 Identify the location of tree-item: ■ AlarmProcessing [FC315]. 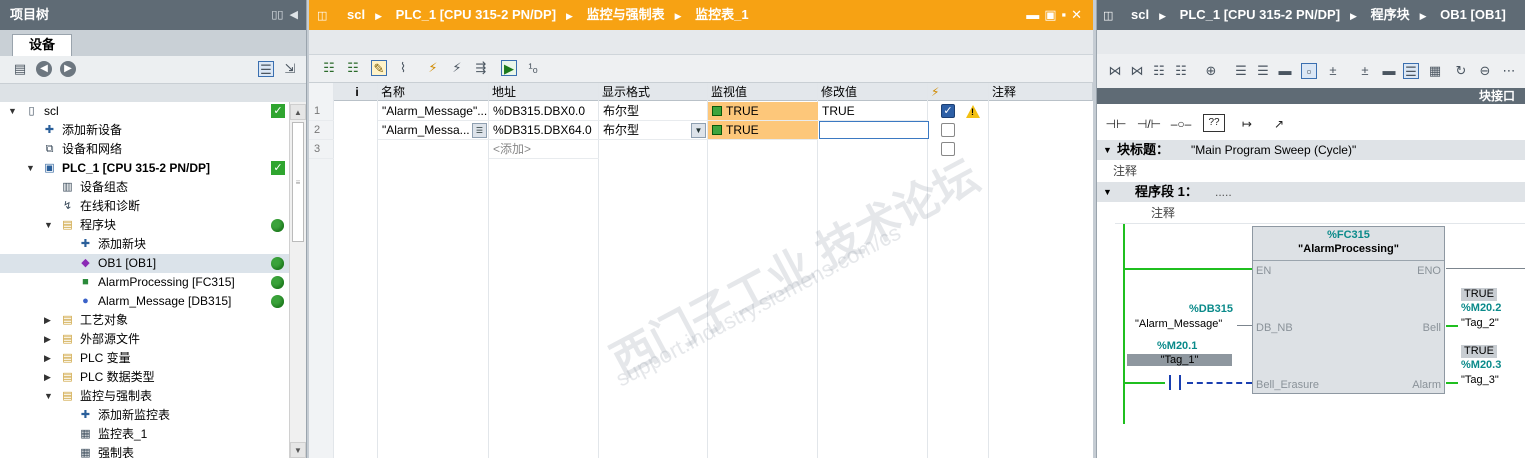
(145, 282).